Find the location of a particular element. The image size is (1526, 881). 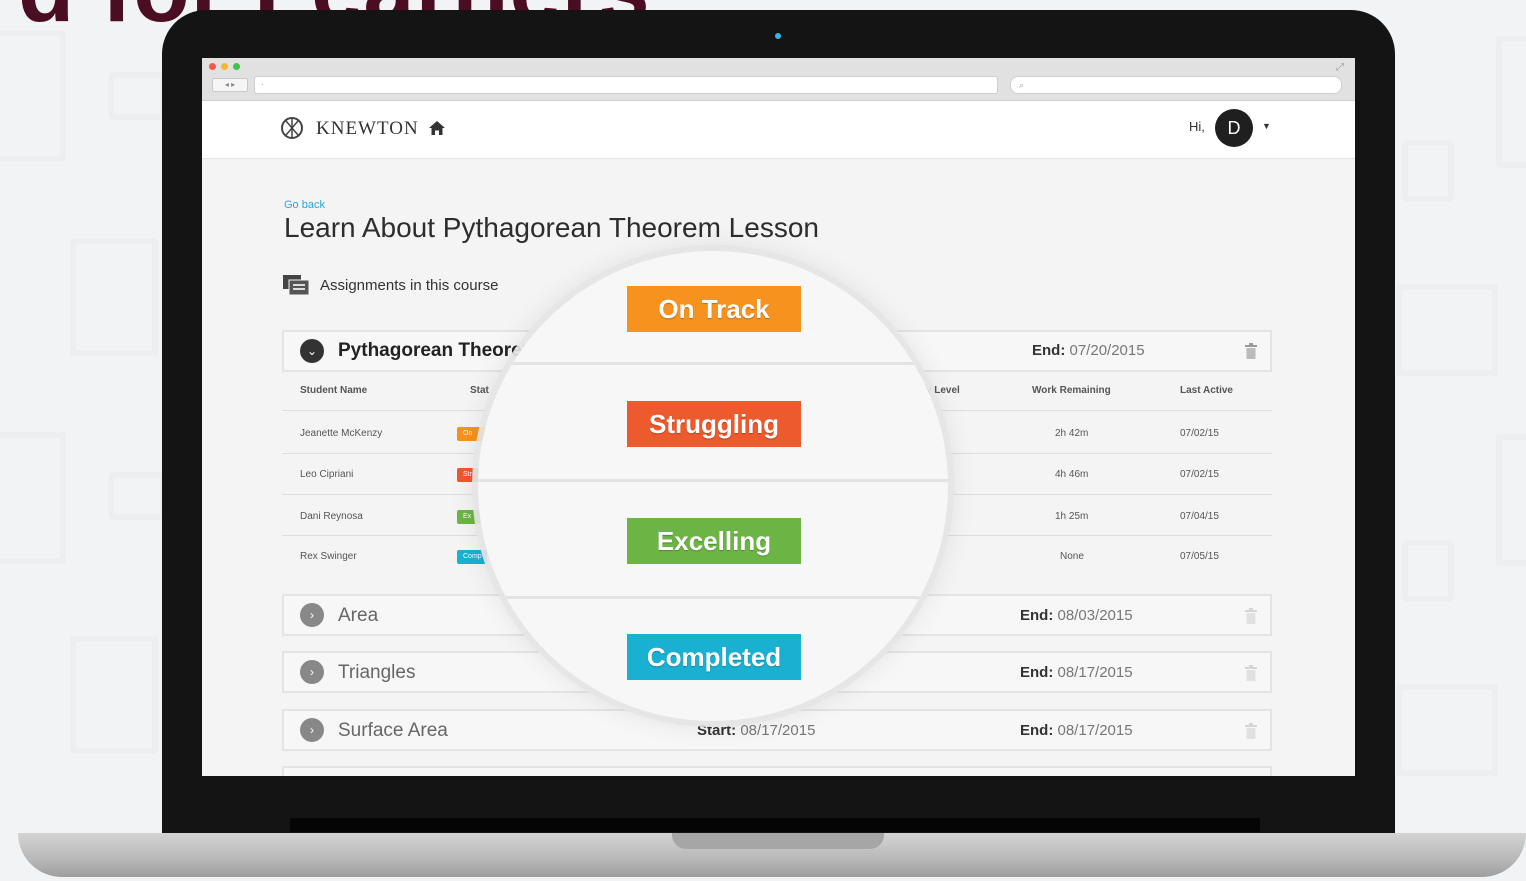

laptop-hinge is located at coordinates (775, 825).